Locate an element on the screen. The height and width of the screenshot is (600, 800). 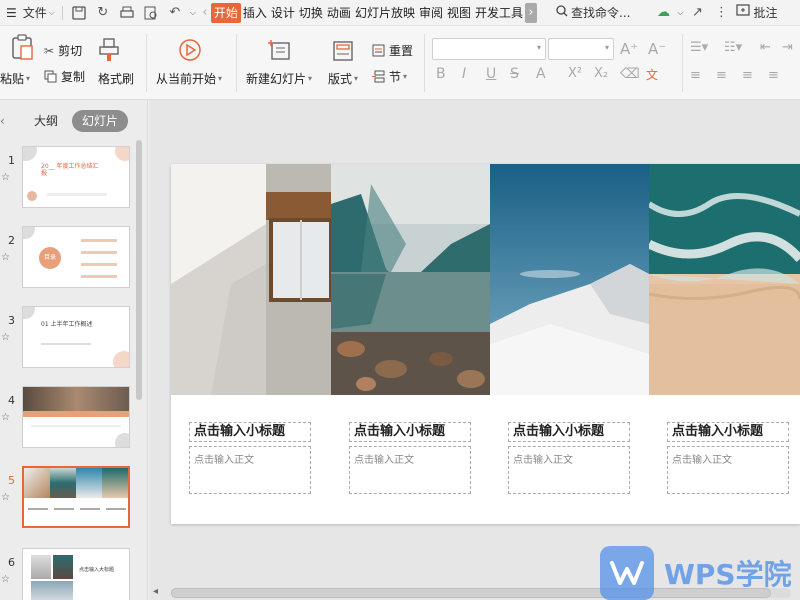
tab-outline: 大纲 is located at coordinates (46, 121).